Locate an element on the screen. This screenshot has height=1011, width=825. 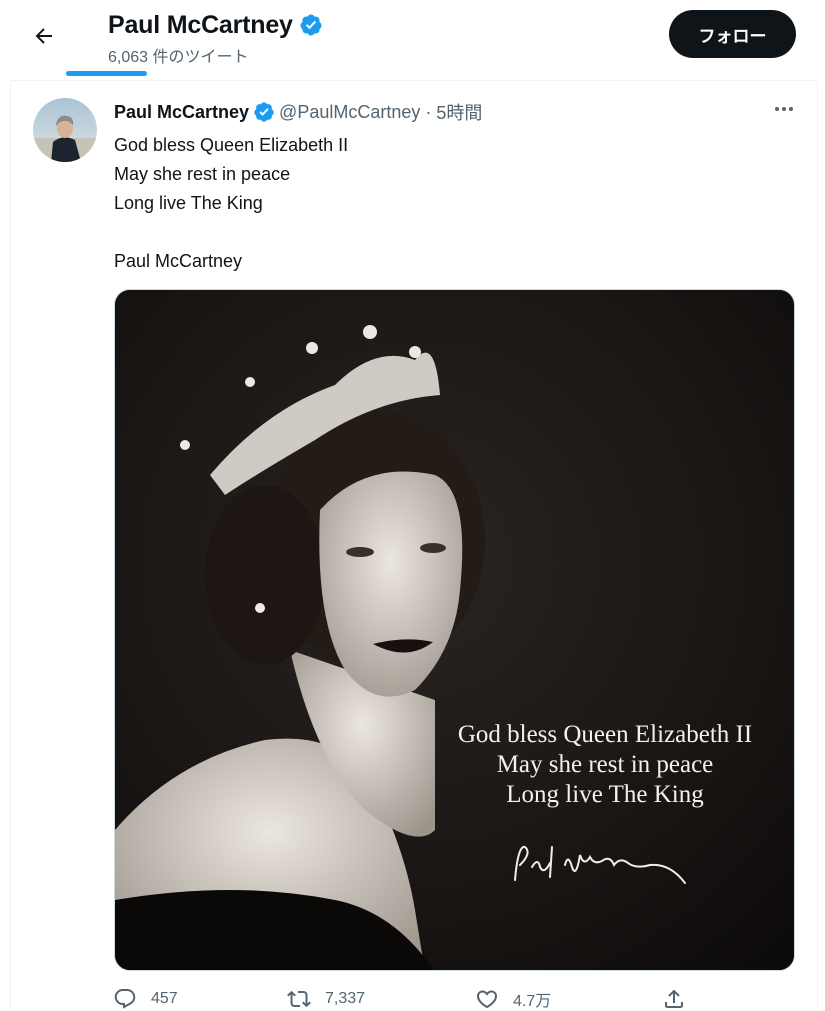
tab-indicator is located at coordinates (106, 73).